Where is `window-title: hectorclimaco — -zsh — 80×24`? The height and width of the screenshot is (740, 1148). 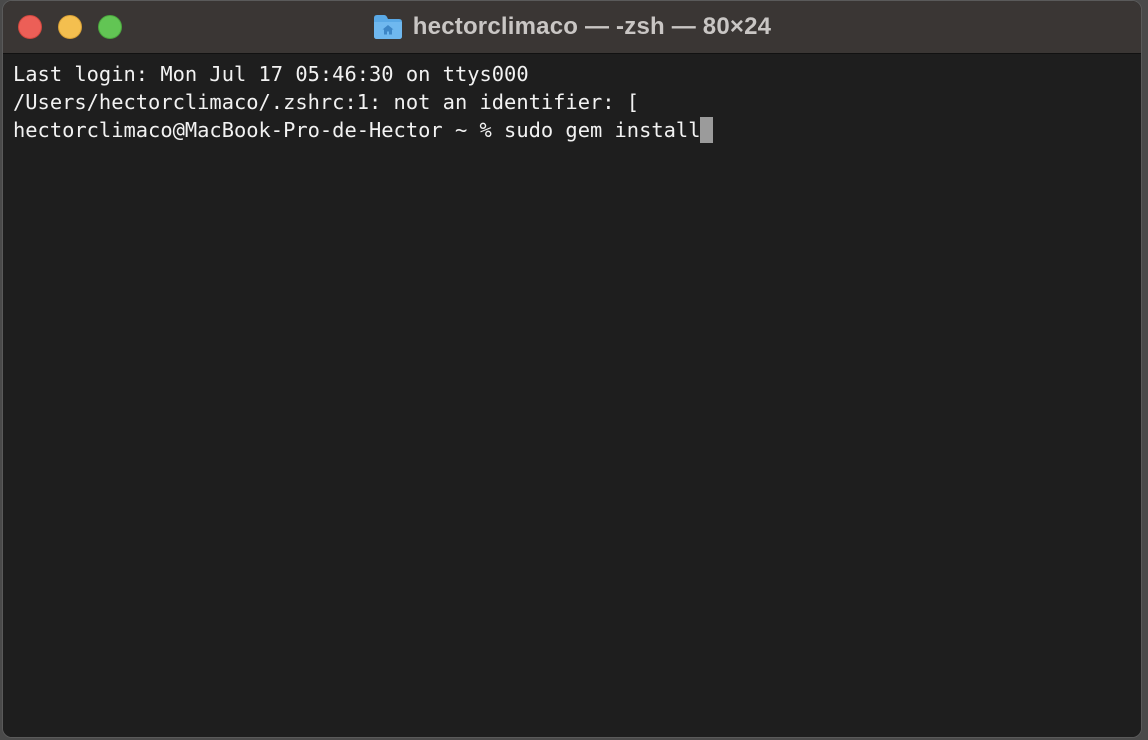
window-title: hectorclimaco — -zsh — 80×24 is located at coordinates (592, 26).